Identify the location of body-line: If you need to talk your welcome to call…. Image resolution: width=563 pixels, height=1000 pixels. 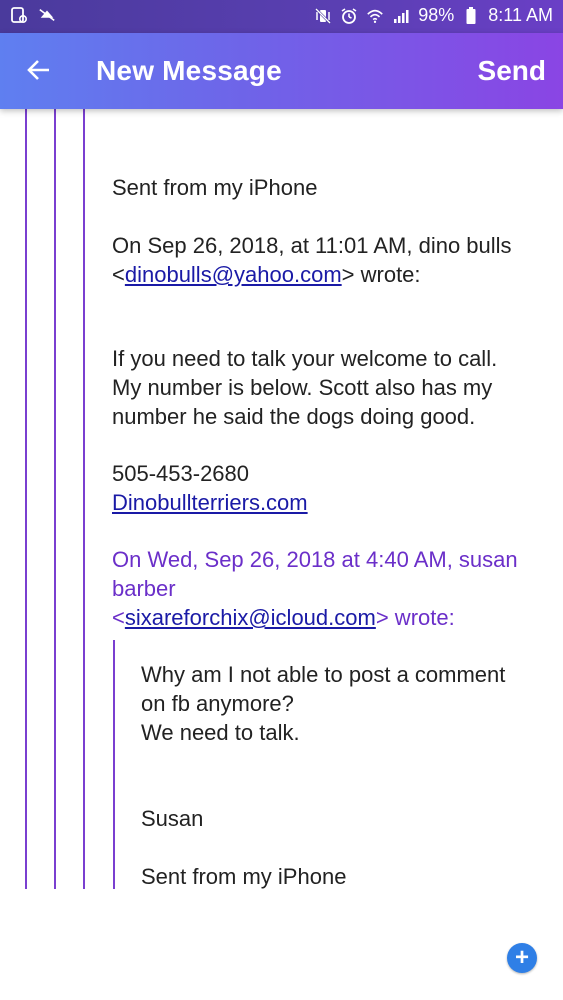
(305, 358).